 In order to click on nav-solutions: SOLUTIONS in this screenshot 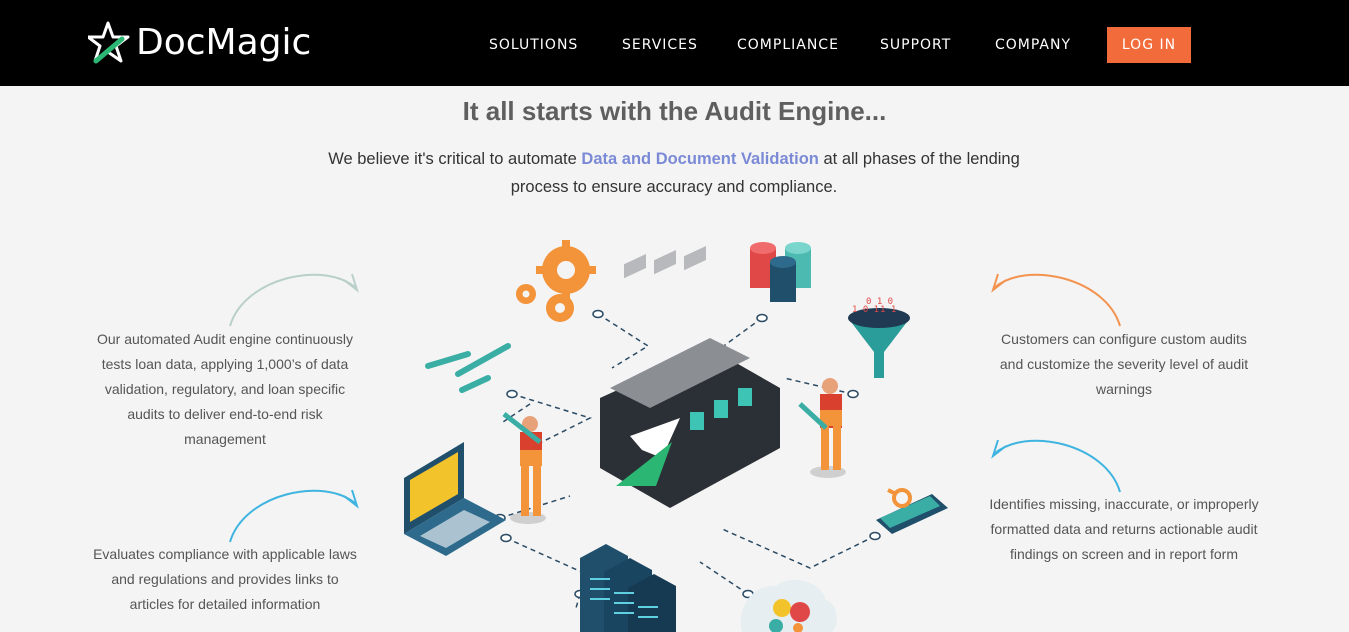, I will do `click(533, 45)`.